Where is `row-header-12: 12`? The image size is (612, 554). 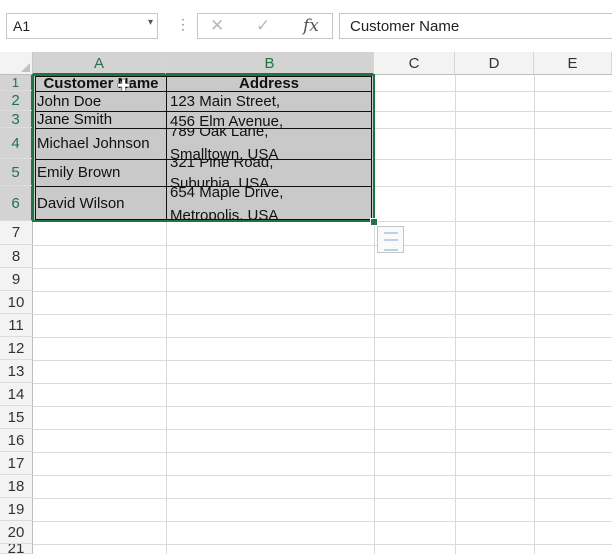
row-header-12: 12 is located at coordinates (16, 348).